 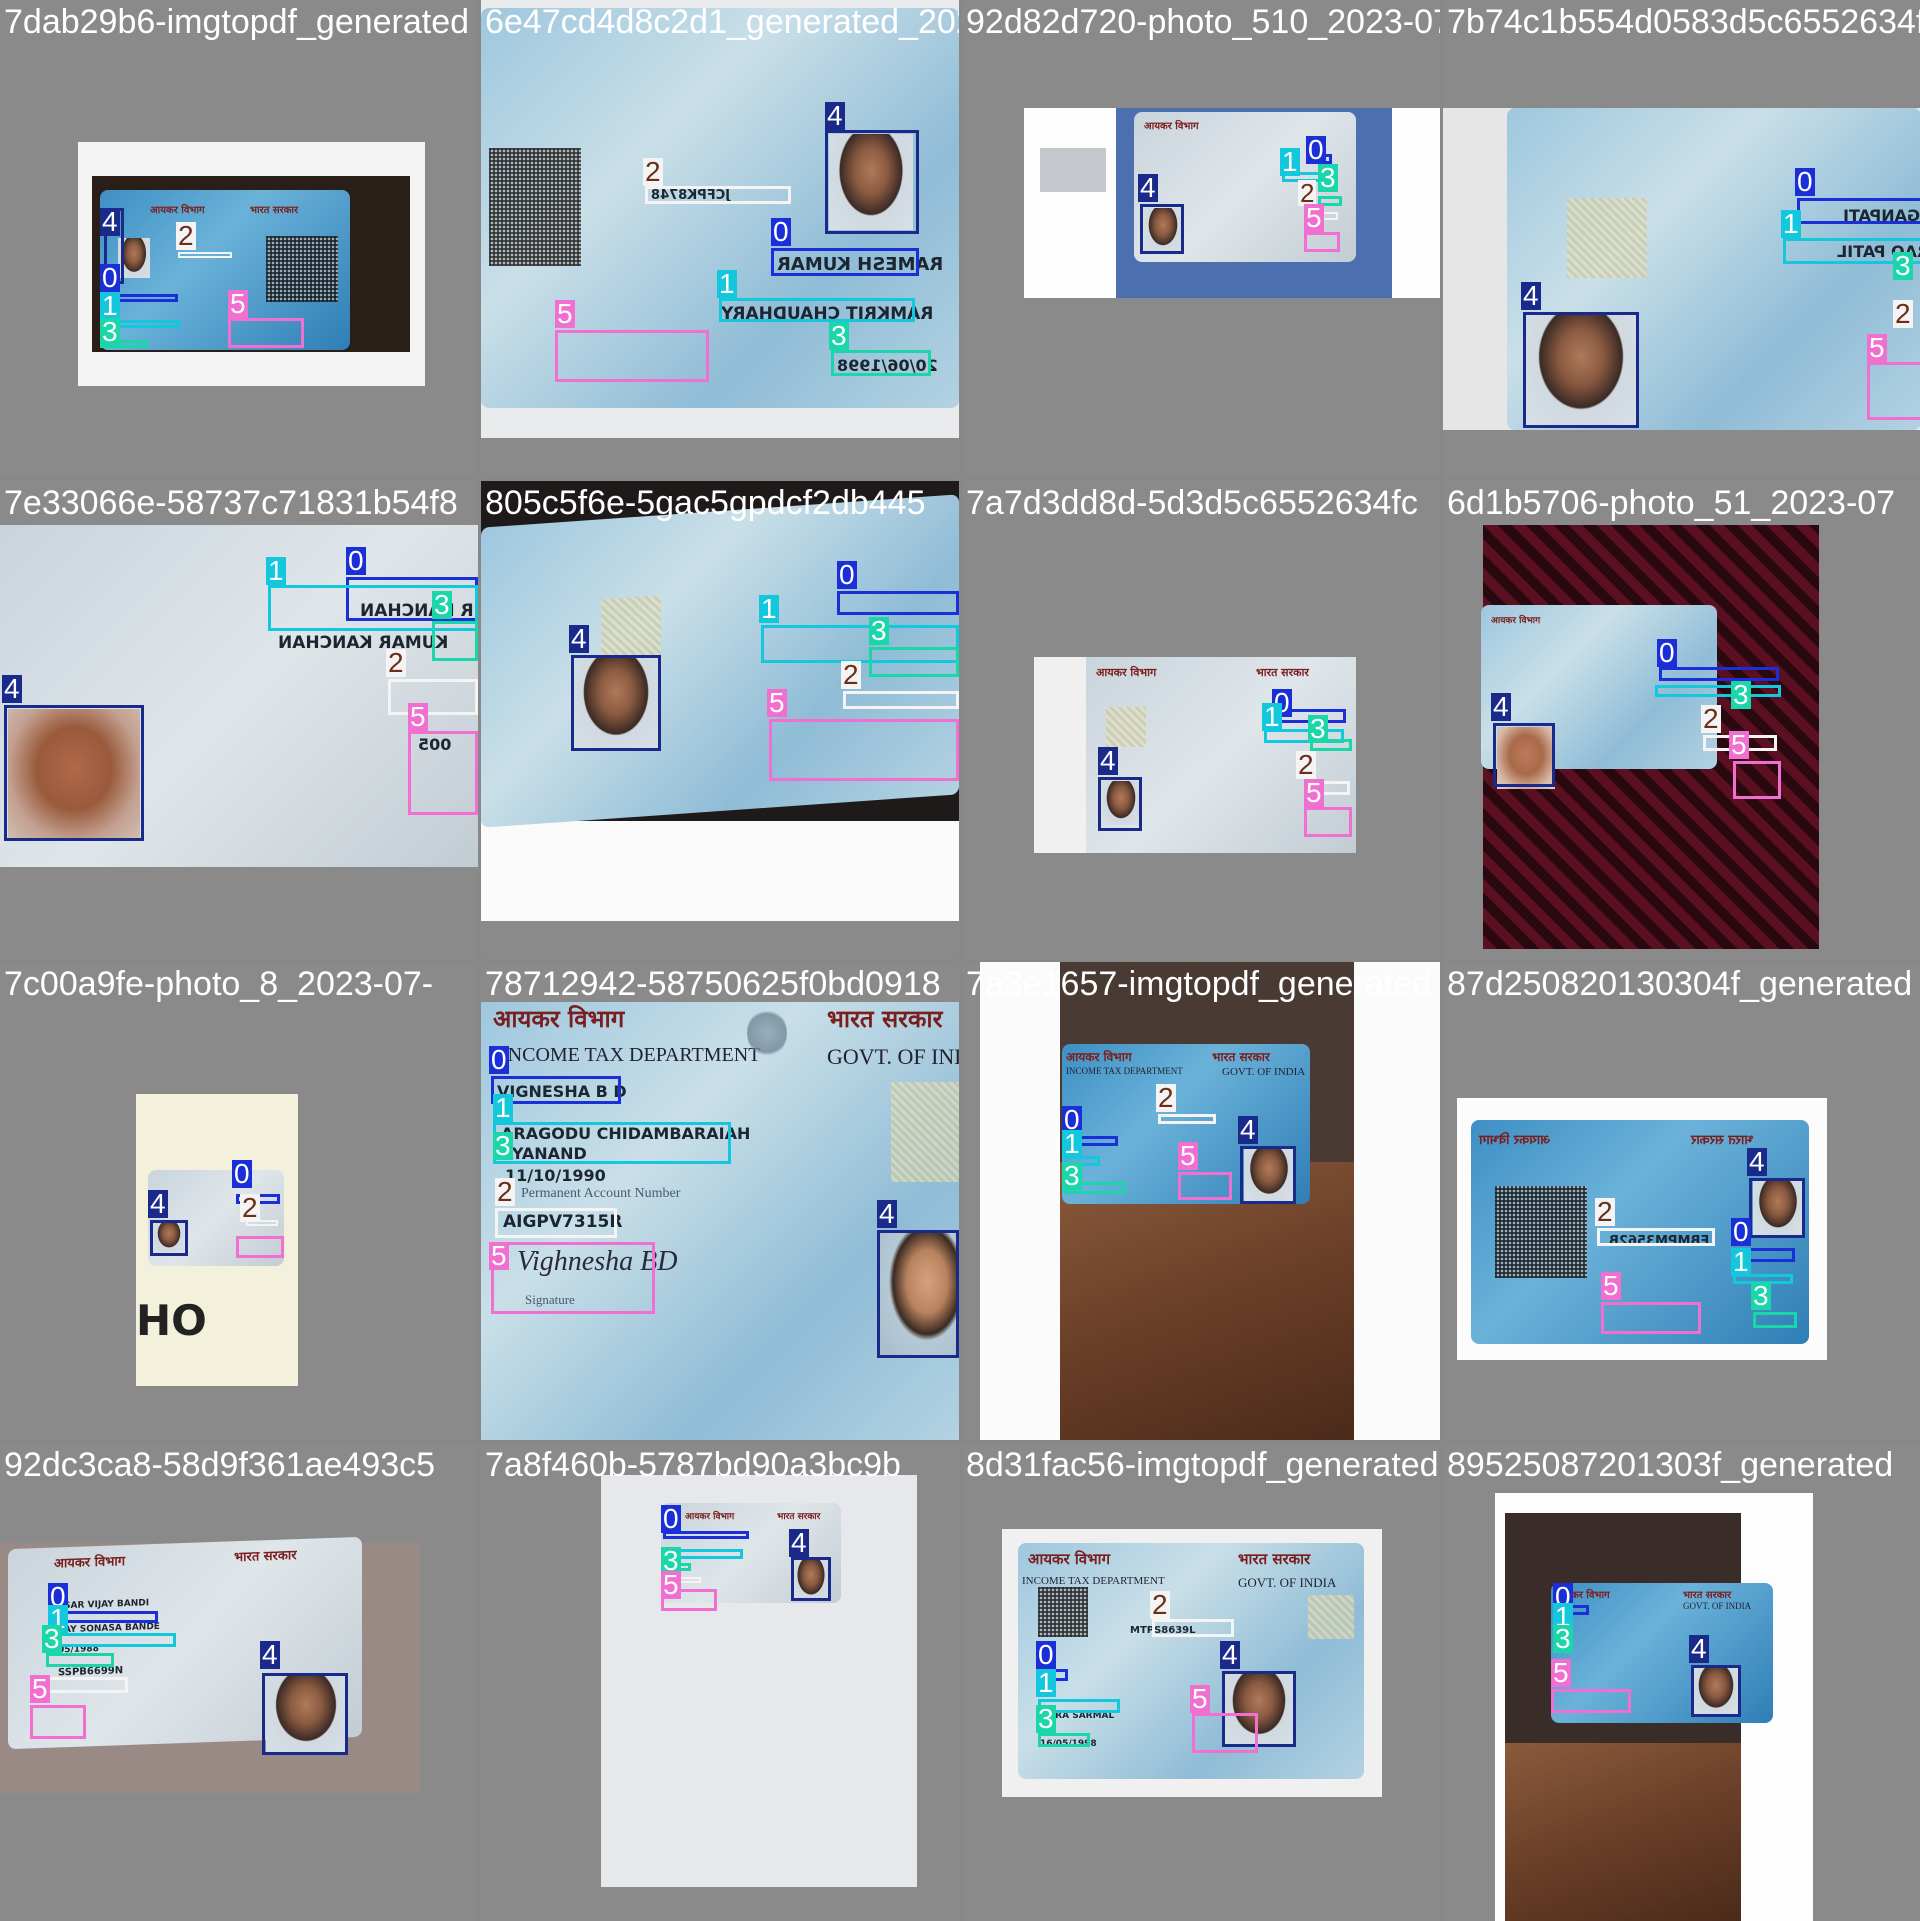 What do you see at coordinates (720, 720) in the screenshot?
I see `tile-6: 805c5f6e-5gac5gpdcf2db445 4 0 1 3 2 5` at bounding box center [720, 720].